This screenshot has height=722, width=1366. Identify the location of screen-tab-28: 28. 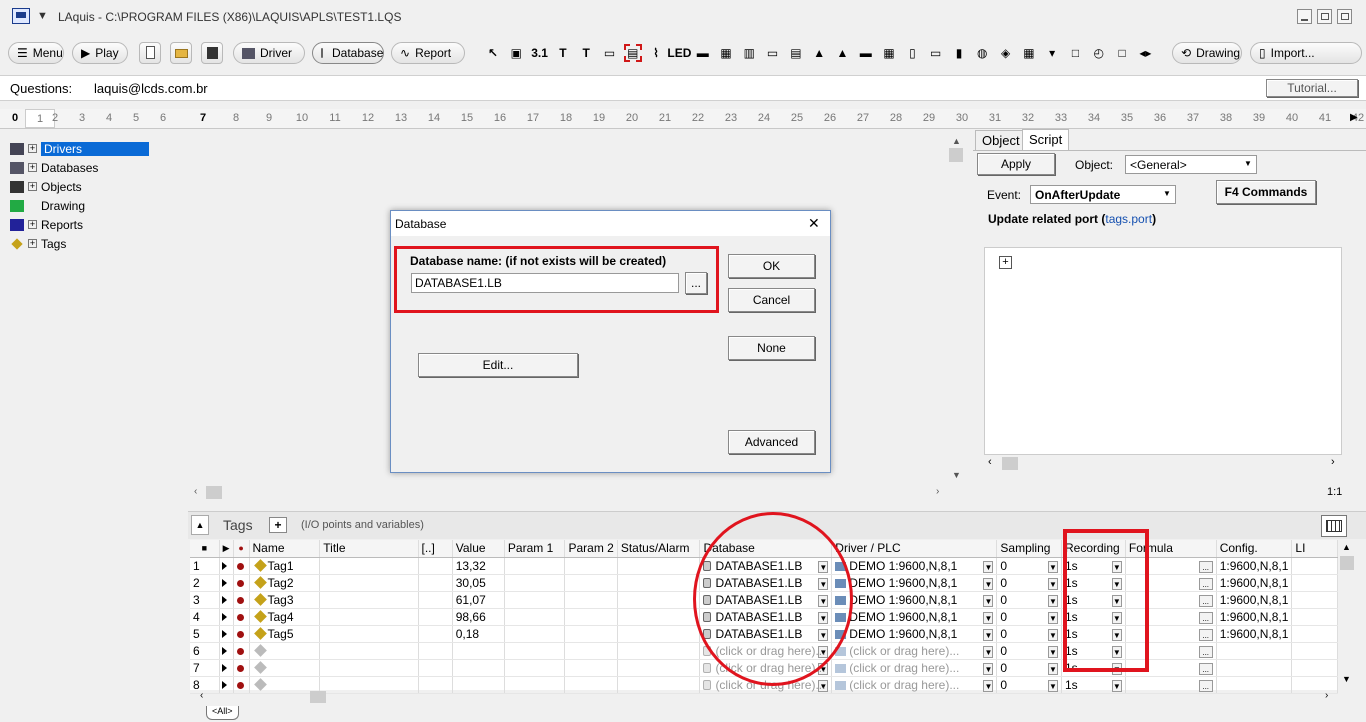
(896, 118).